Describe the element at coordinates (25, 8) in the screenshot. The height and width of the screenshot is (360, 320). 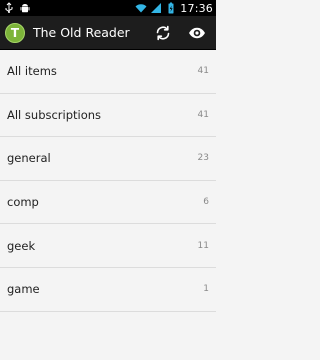
I see `android-debug-icon` at that location.